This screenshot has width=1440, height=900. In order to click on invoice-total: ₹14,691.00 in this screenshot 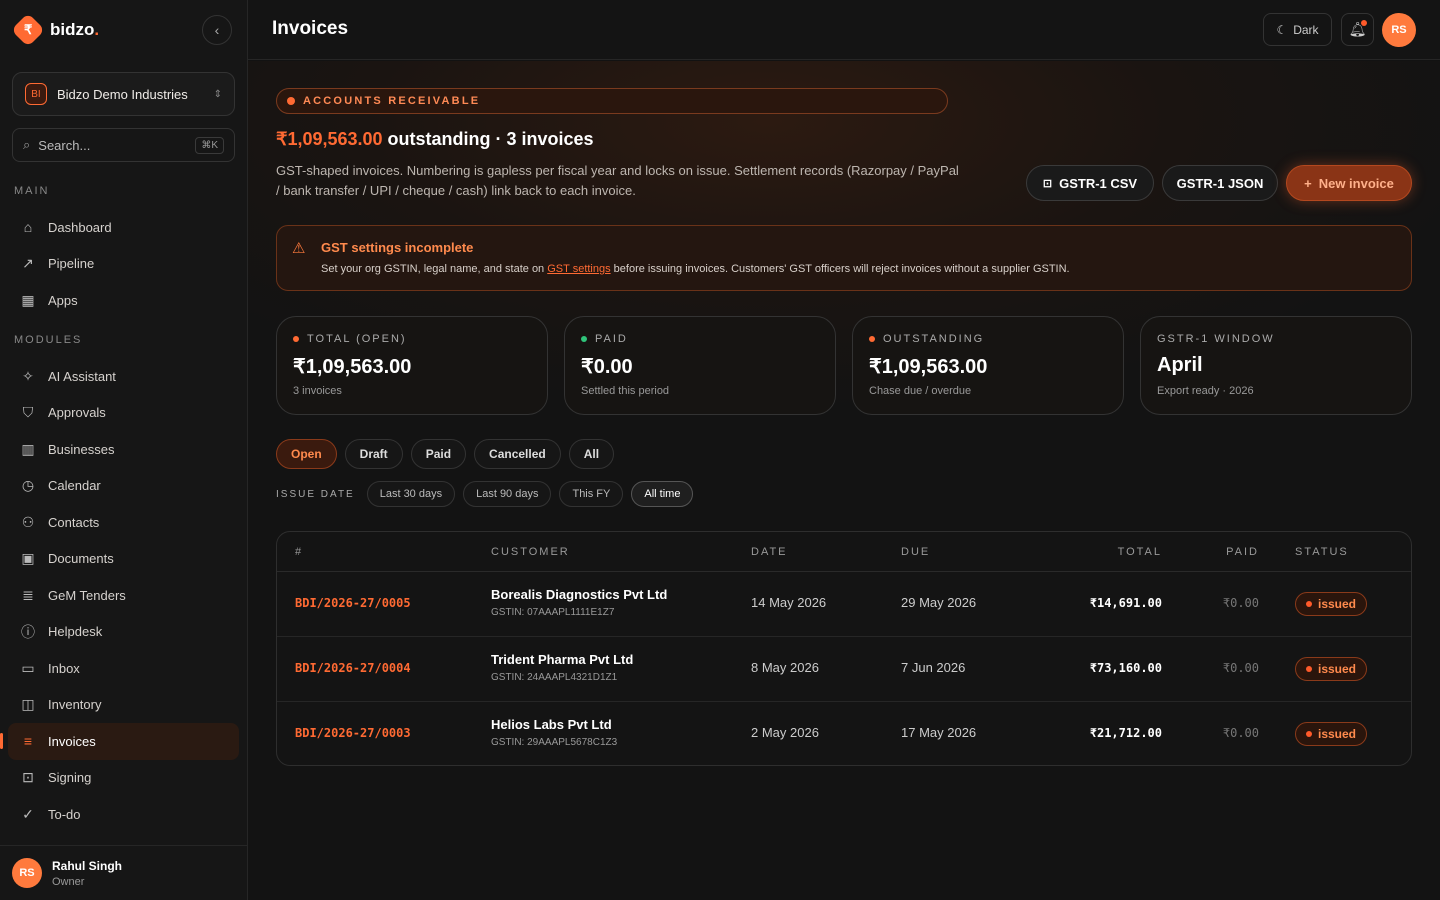, I will do `click(1125, 603)`.